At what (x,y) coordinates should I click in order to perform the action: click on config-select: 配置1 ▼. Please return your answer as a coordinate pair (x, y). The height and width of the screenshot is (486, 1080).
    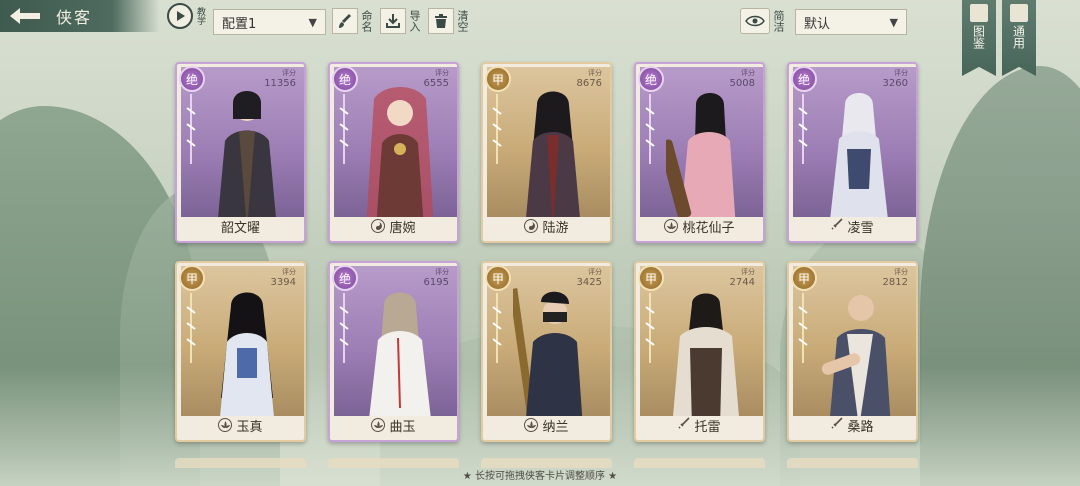
    Looking at the image, I should click on (269, 22).